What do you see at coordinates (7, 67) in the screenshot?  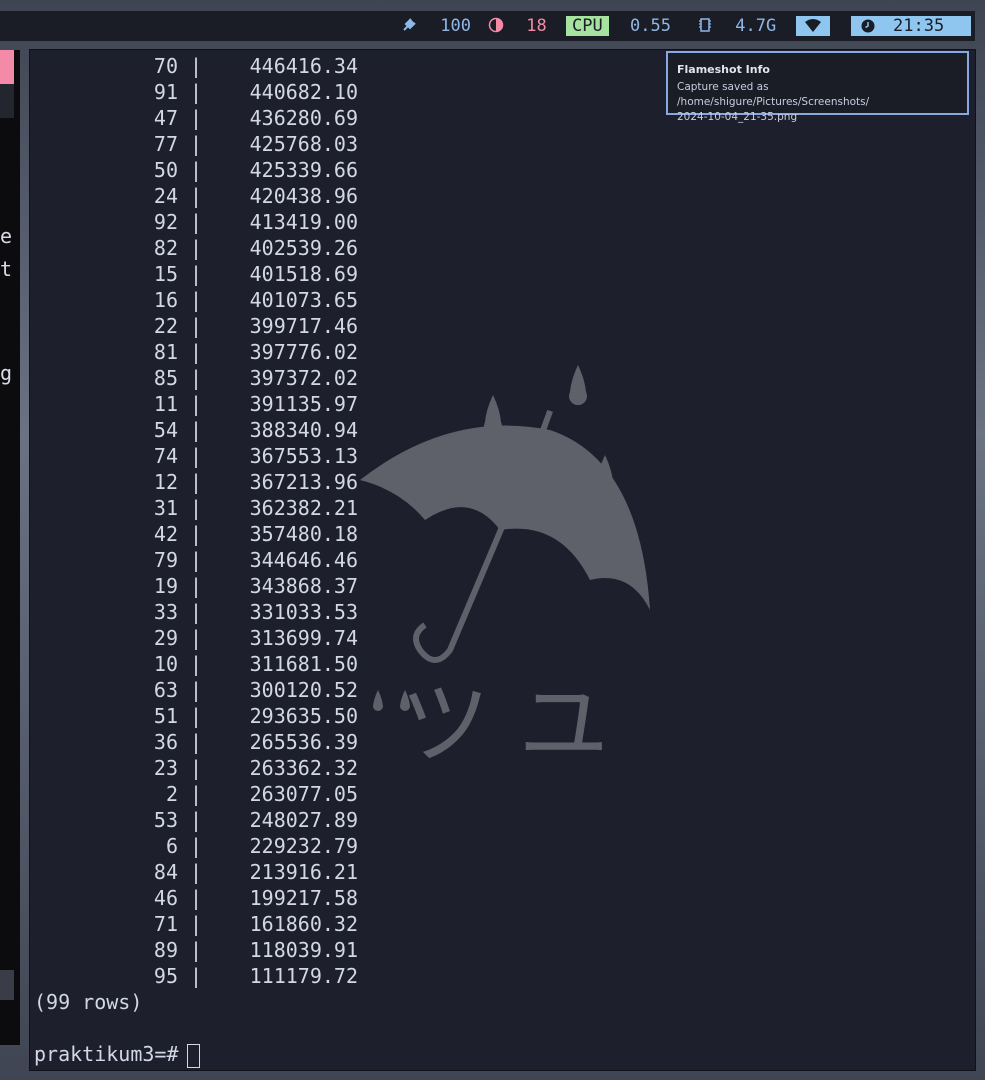 I see `window-tab` at bounding box center [7, 67].